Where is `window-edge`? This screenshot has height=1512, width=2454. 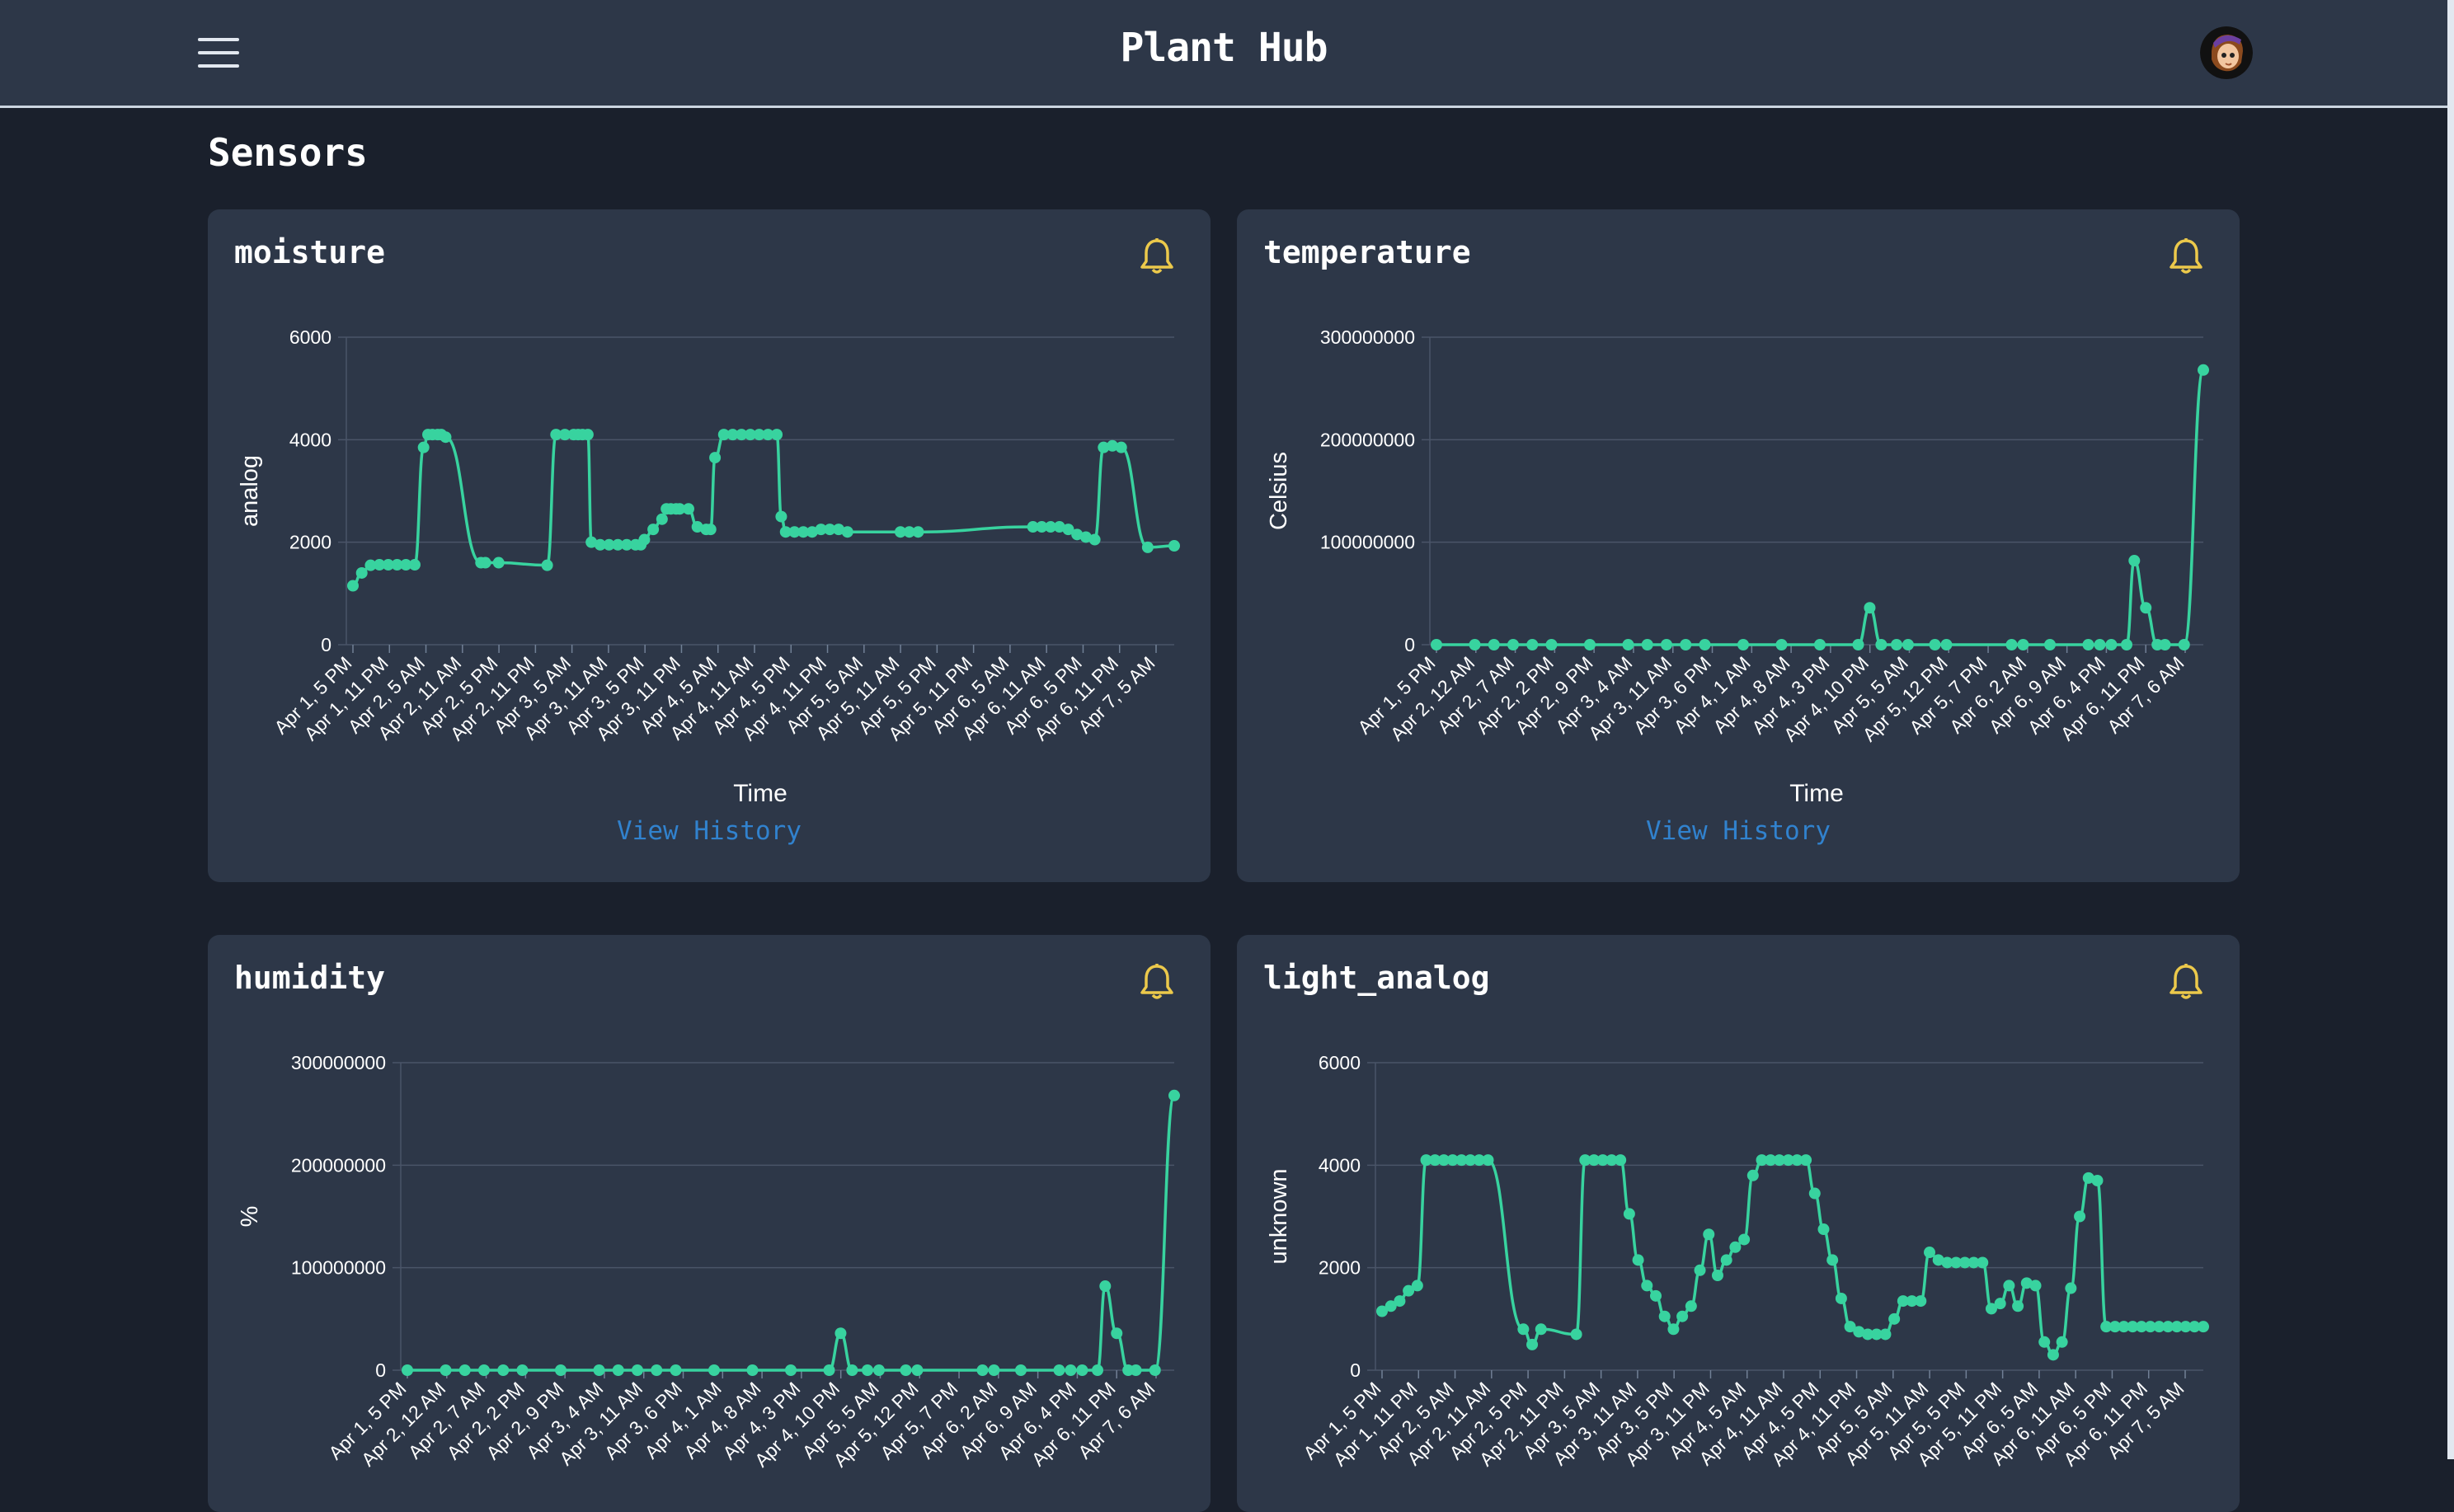
window-edge is located at coordinates (2450, 730).